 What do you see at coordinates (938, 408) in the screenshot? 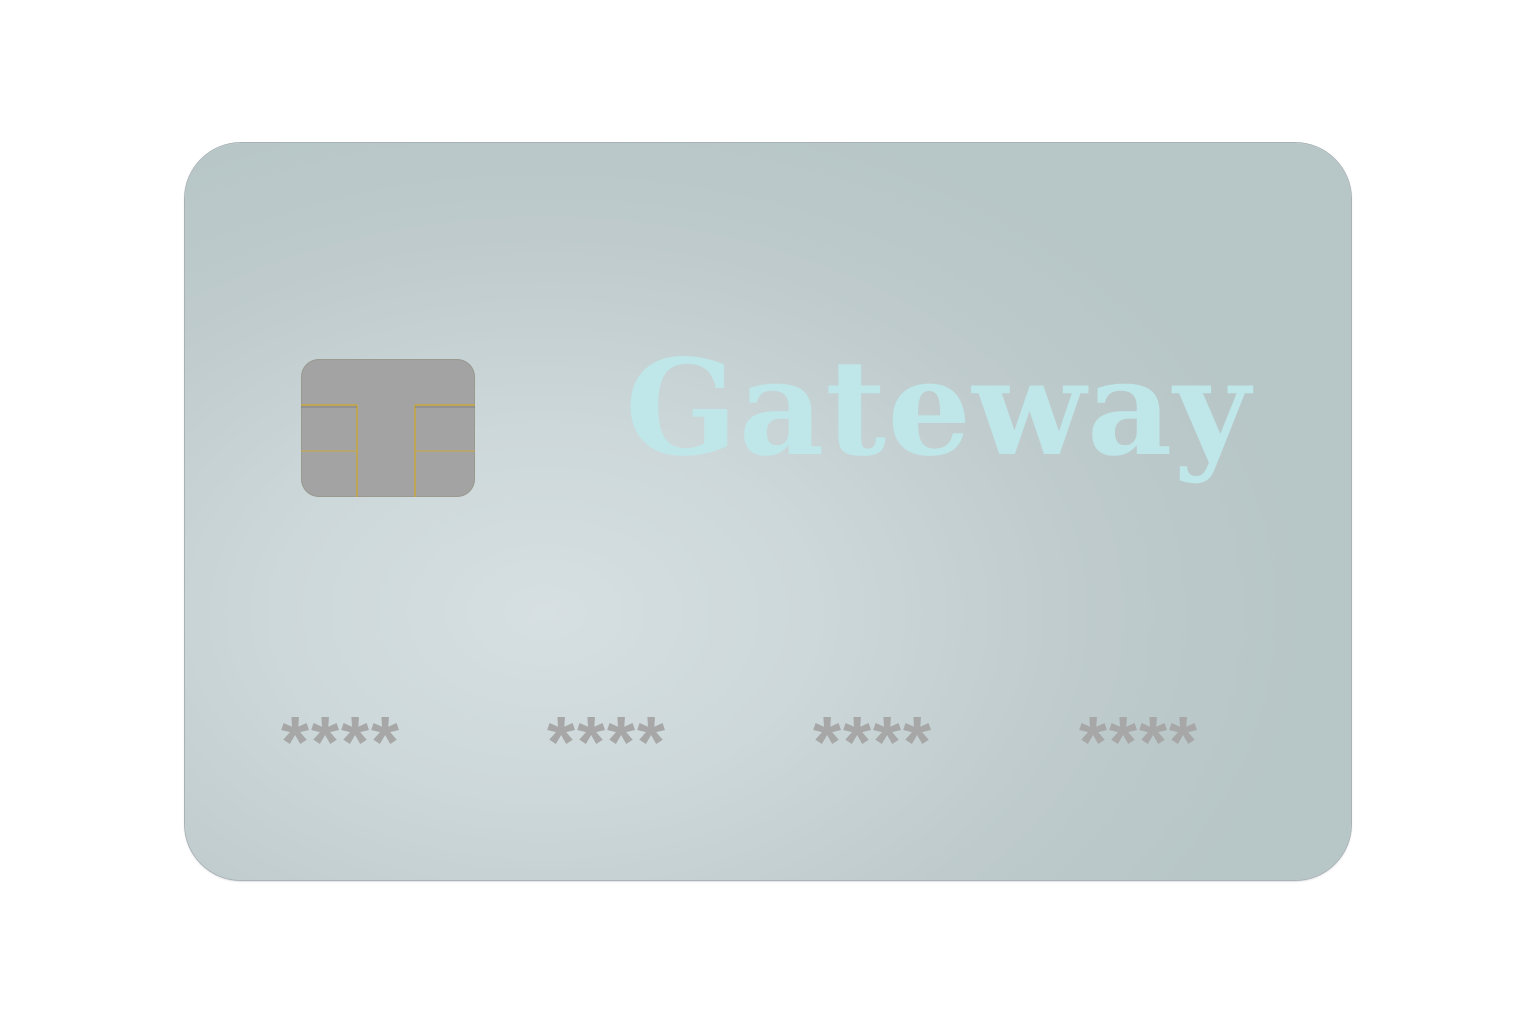
I see `card-brand-name: Gateway` at bounding box center [938, 408].